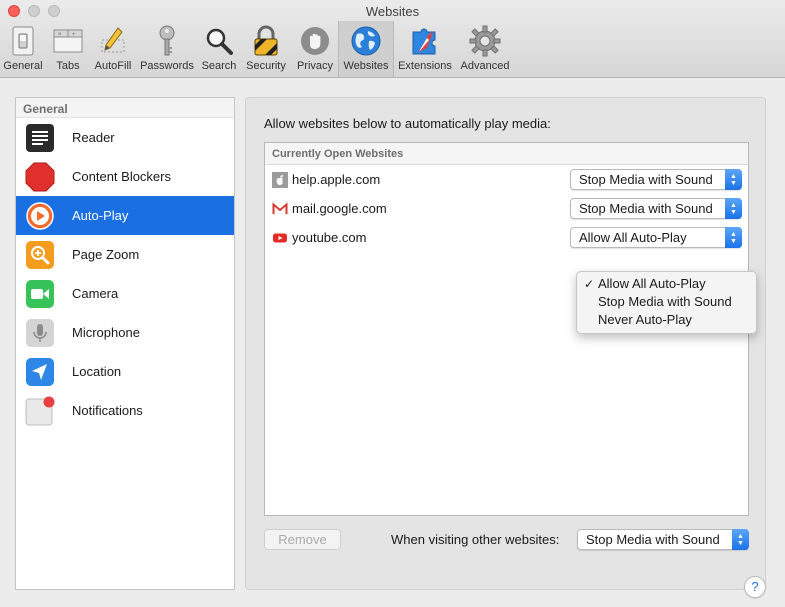 The image size is (785, 607). Describe the element at coordinates (40, 333) in the screenshot. I see `microphone-icon` at that location.